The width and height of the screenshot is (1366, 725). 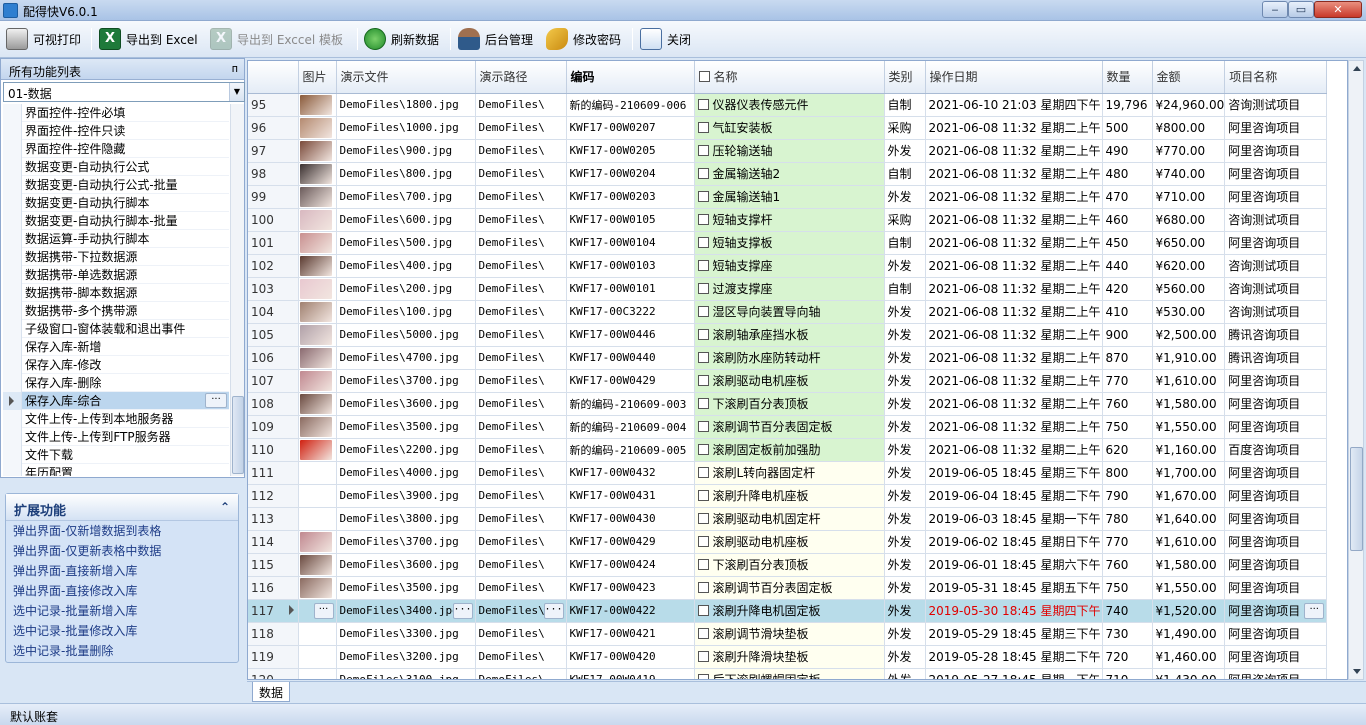 What do you see at coordinates (1276, 335) in the screenshot?
I see `project-cell: 腾讯咨询项目` at bounding box center [1276, 335].